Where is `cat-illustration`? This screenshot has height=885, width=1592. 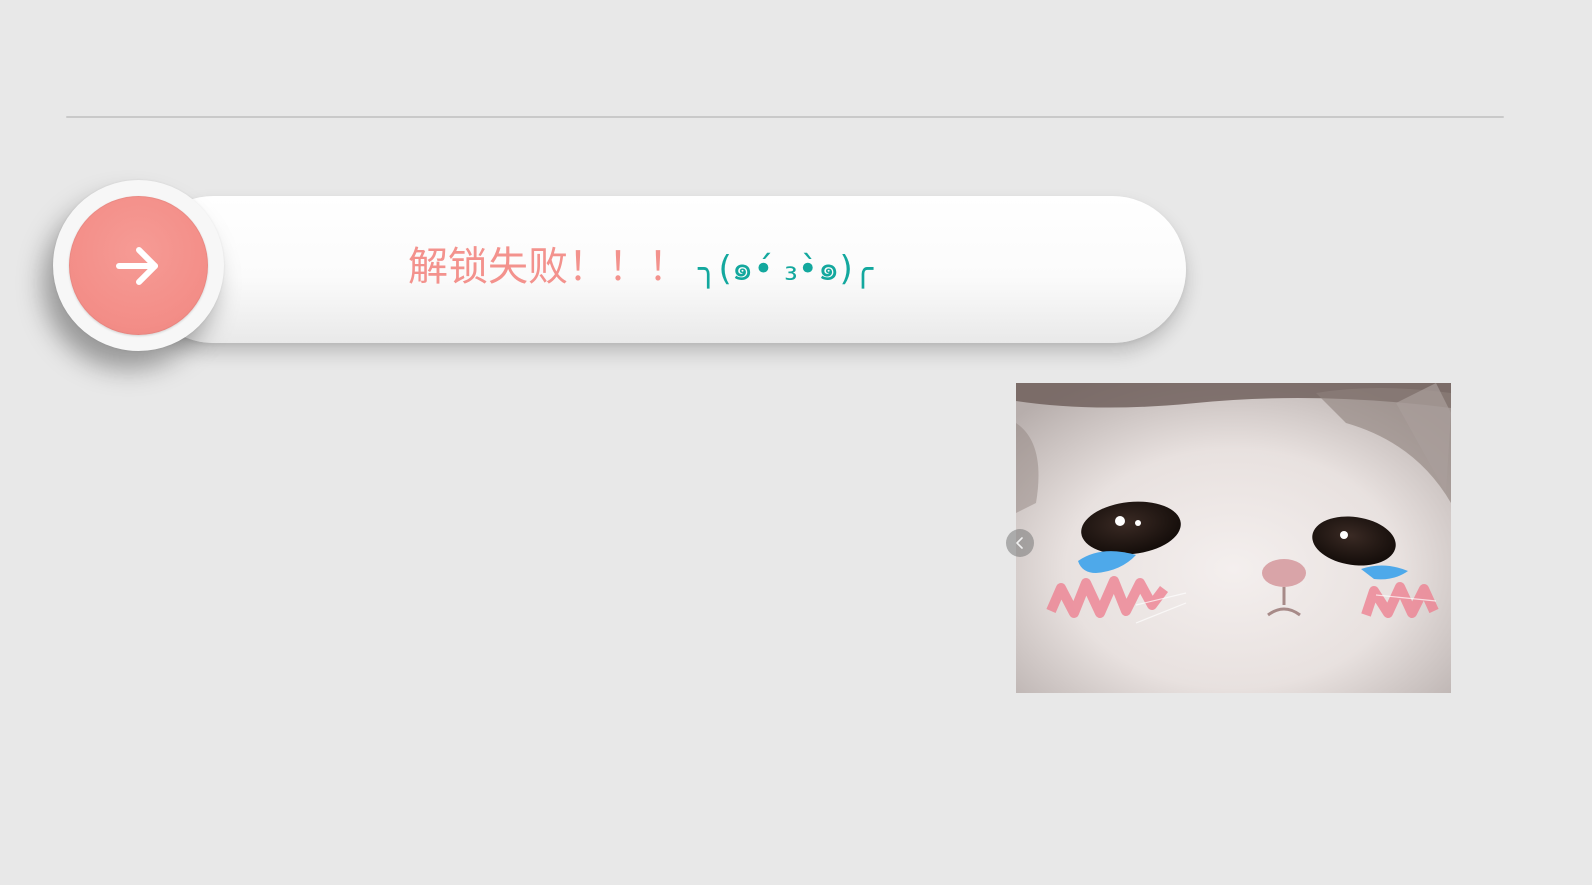 cat-illustration is located at coordinates (1233, 538).